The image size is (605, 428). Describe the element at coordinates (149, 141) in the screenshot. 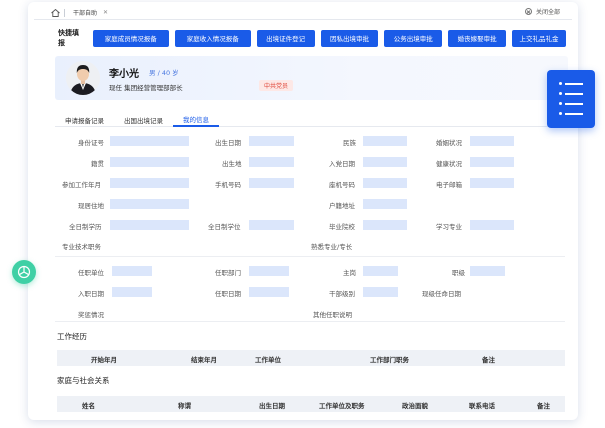

I see `id-number-field` at that location.